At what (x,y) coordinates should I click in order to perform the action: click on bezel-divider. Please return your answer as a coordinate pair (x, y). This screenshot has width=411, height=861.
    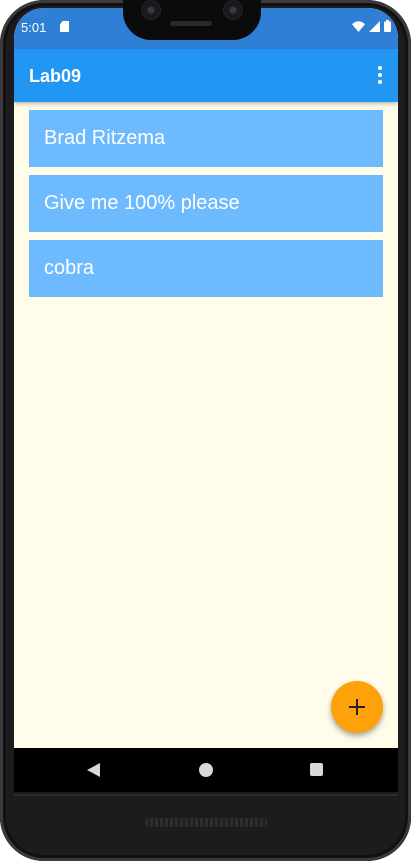
    Looking at the image, I should click on (206, 795).